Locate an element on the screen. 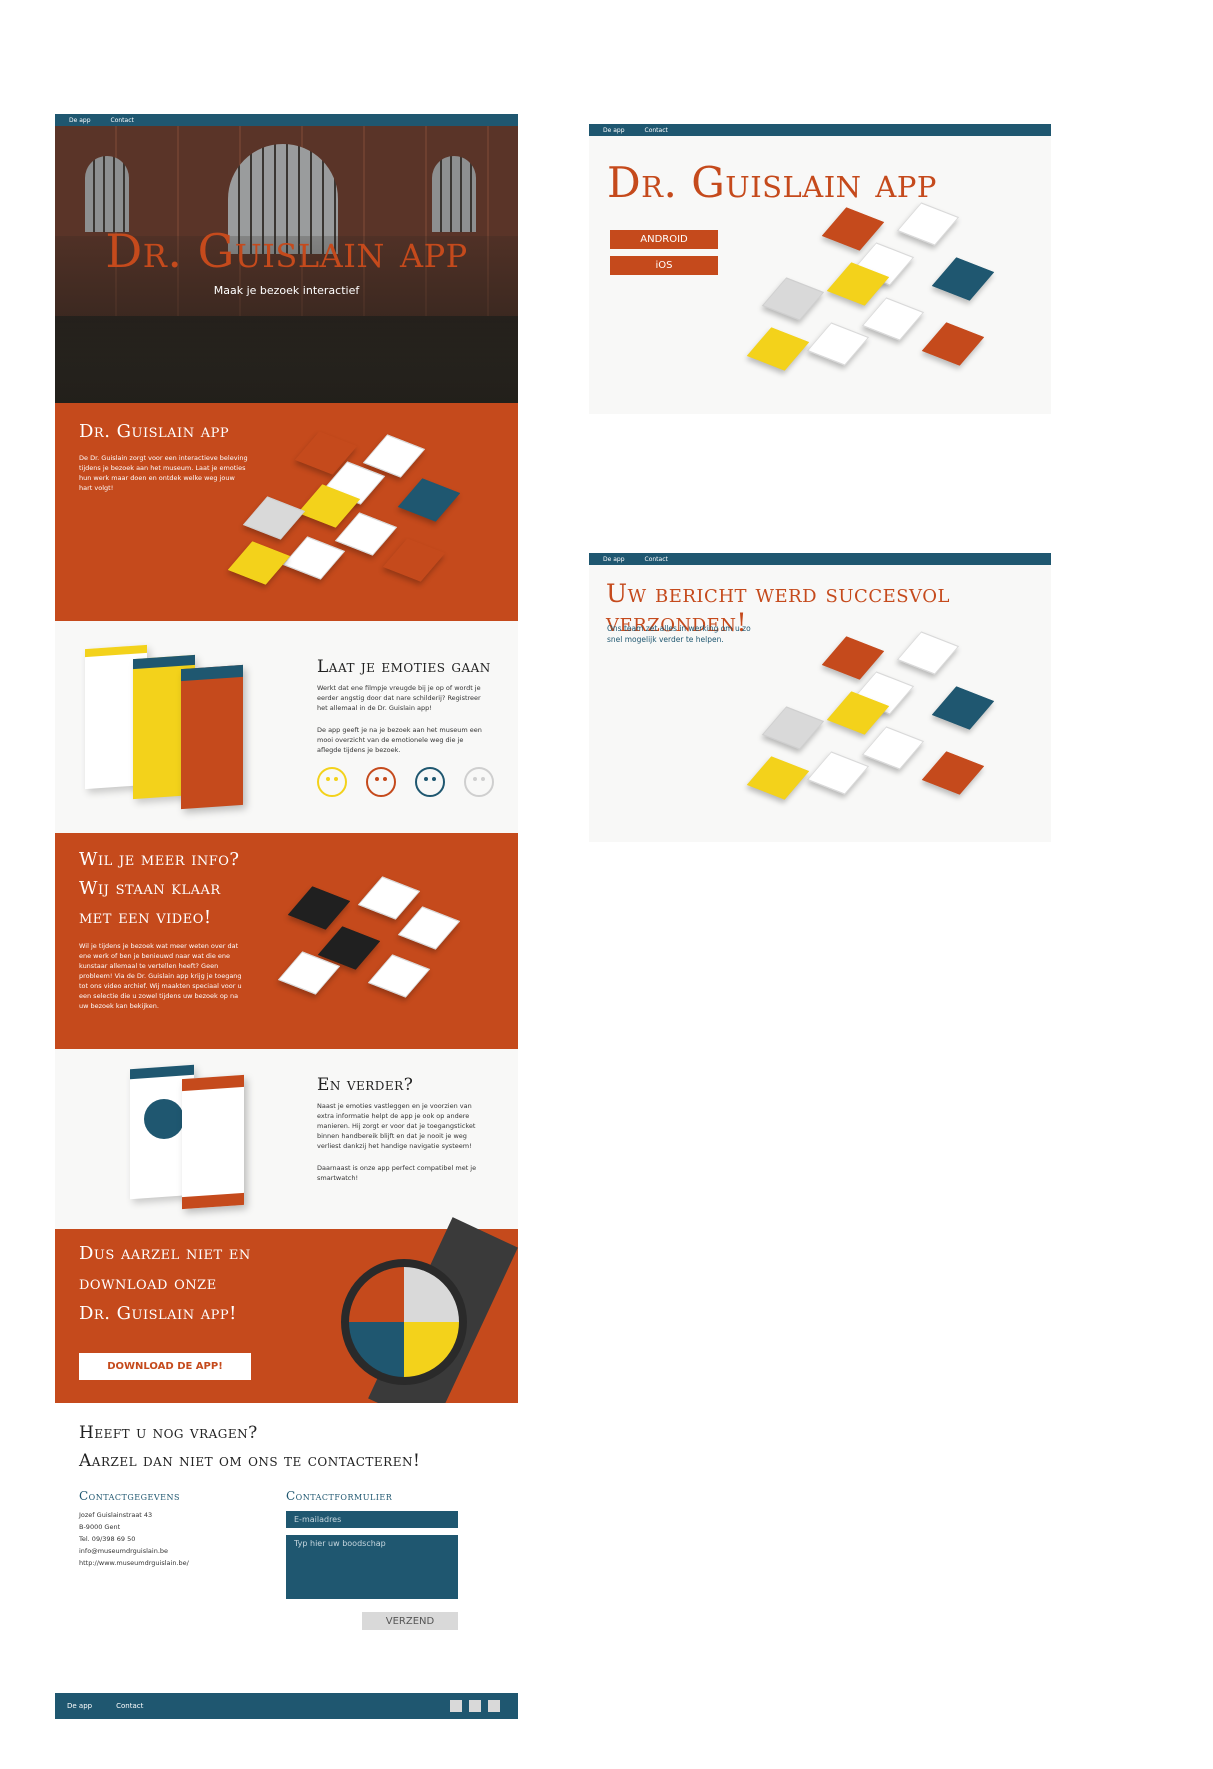 The height and width of the screenshot is (1769, 1213). footer-link-app: De app is located at coordinates (79, 1706).